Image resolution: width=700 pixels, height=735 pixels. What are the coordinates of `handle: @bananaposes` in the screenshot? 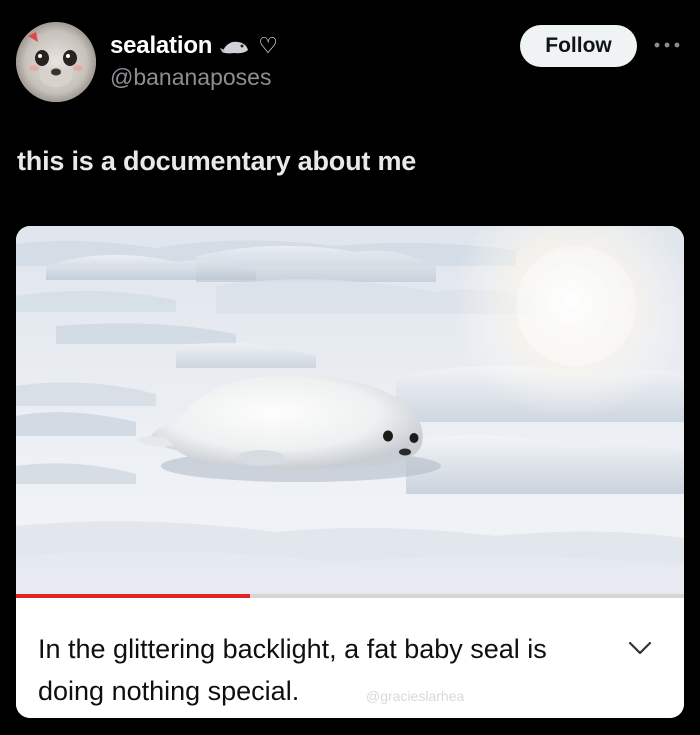 It's located at (194, 77).